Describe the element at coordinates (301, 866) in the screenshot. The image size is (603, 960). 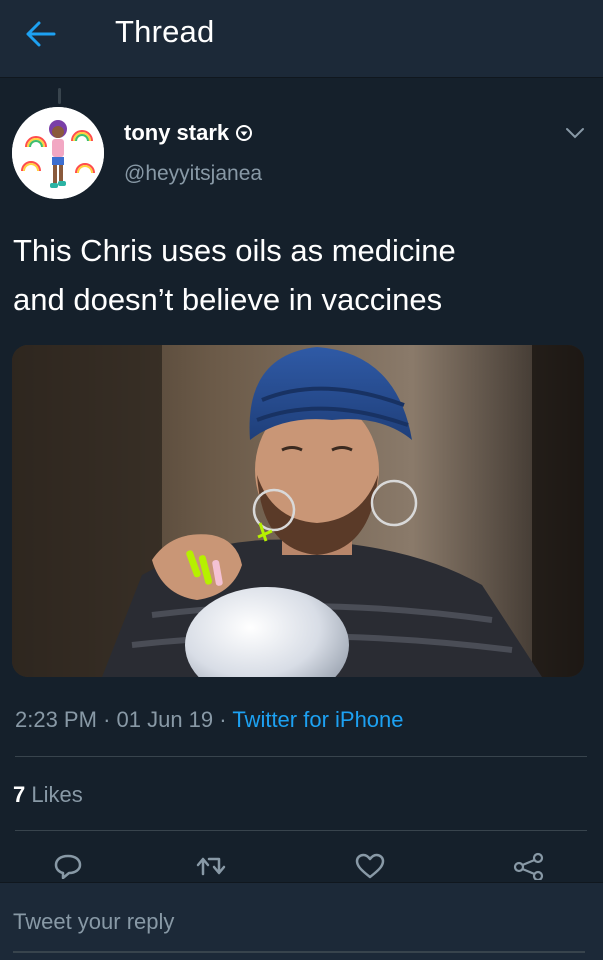
I see `action-bar` at that location.